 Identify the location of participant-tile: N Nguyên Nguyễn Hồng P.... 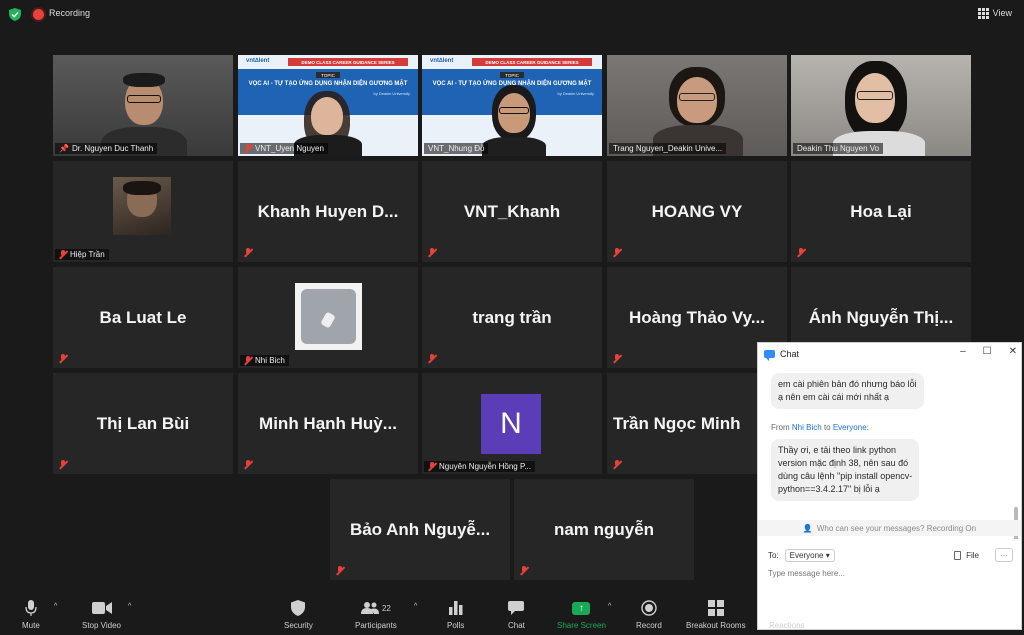
(512, 423).